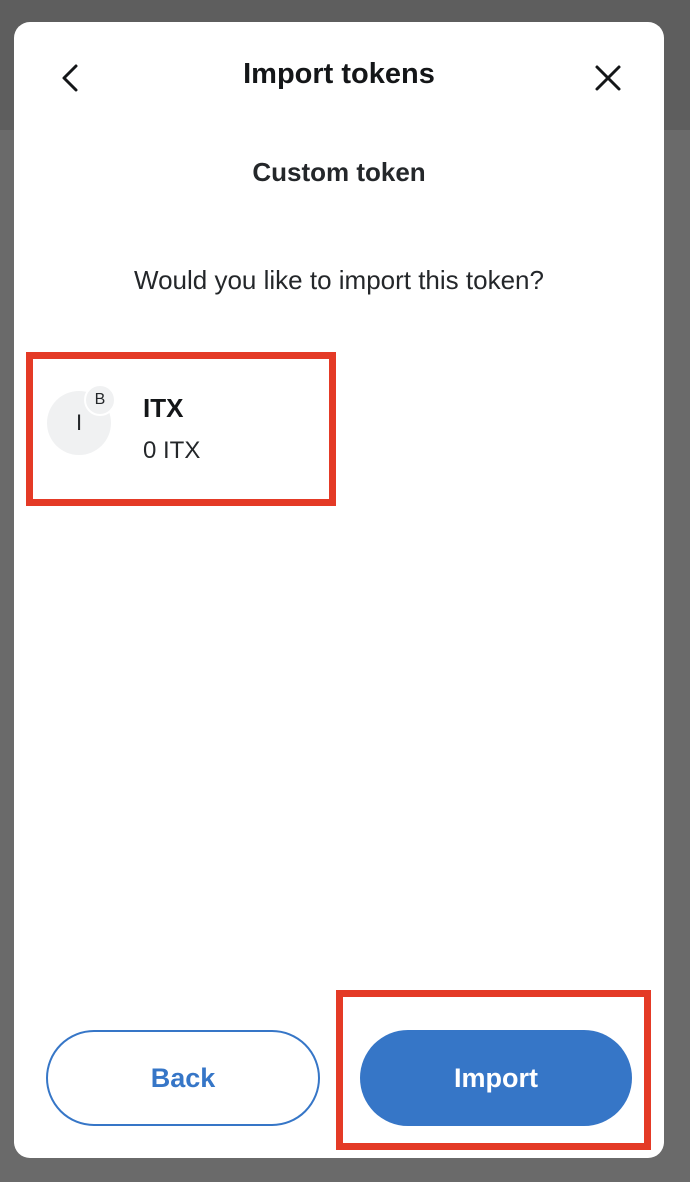 Image resolution: width=690 pixels, height=1182 pixels. I want to click on confirm-question: Would you like to import this token?, so click(339, 280).